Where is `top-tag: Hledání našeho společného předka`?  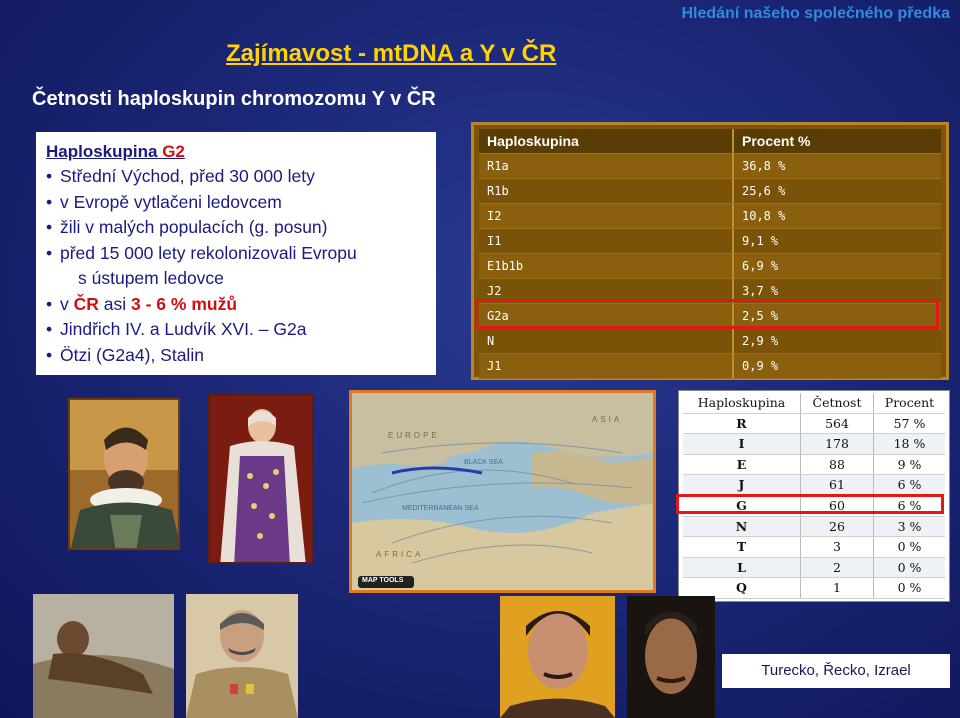
top-tag: Hledání našeho společného předka is located at coordinates (815, 13).